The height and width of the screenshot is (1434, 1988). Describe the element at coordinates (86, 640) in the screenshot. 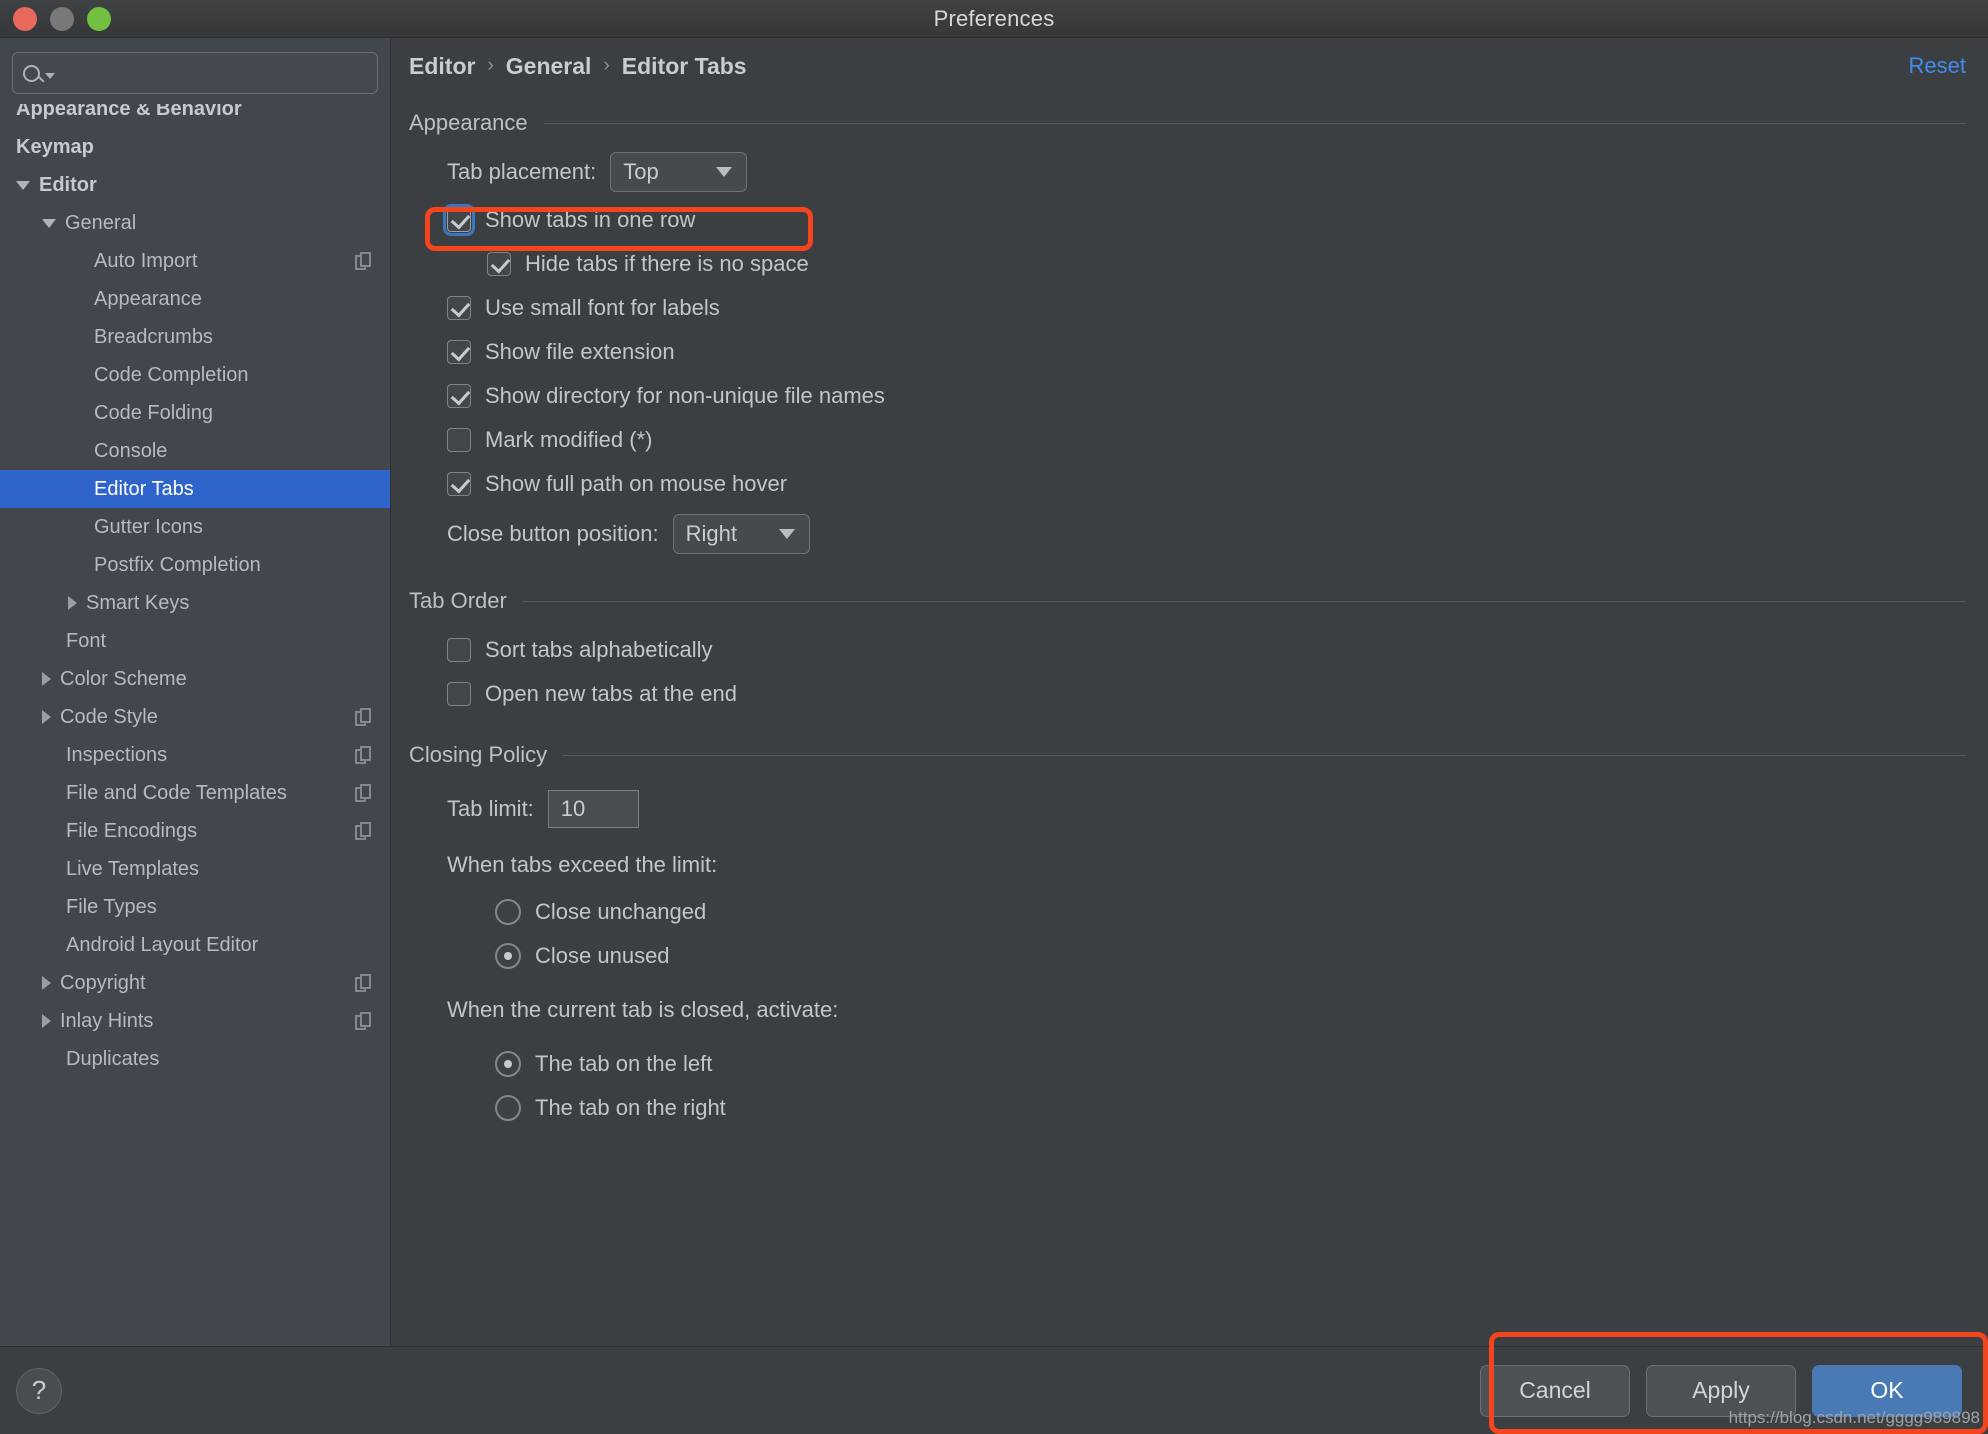

I see `sidebar-item-label: Font` at that location.